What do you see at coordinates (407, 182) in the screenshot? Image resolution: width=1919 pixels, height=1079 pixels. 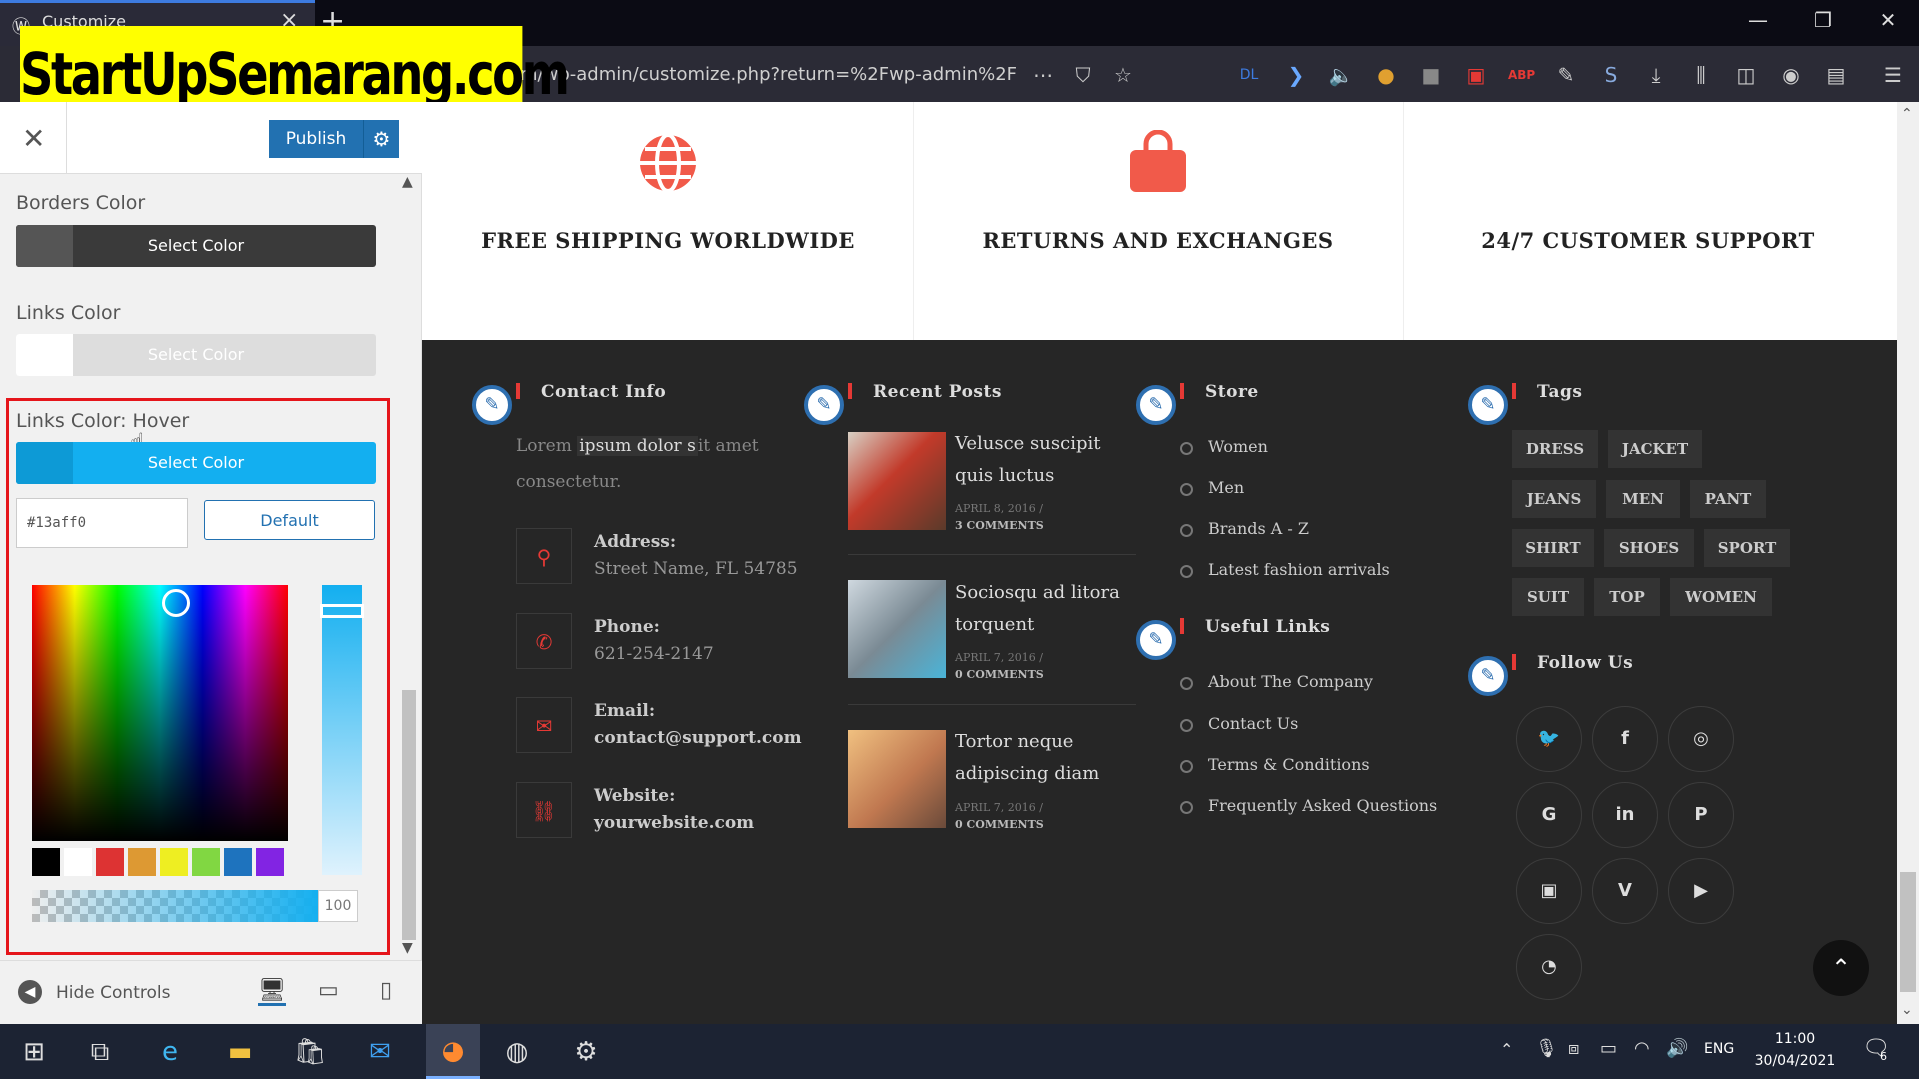 I see `scroll-up-icon: ▲` at bounding box center [407, 182].